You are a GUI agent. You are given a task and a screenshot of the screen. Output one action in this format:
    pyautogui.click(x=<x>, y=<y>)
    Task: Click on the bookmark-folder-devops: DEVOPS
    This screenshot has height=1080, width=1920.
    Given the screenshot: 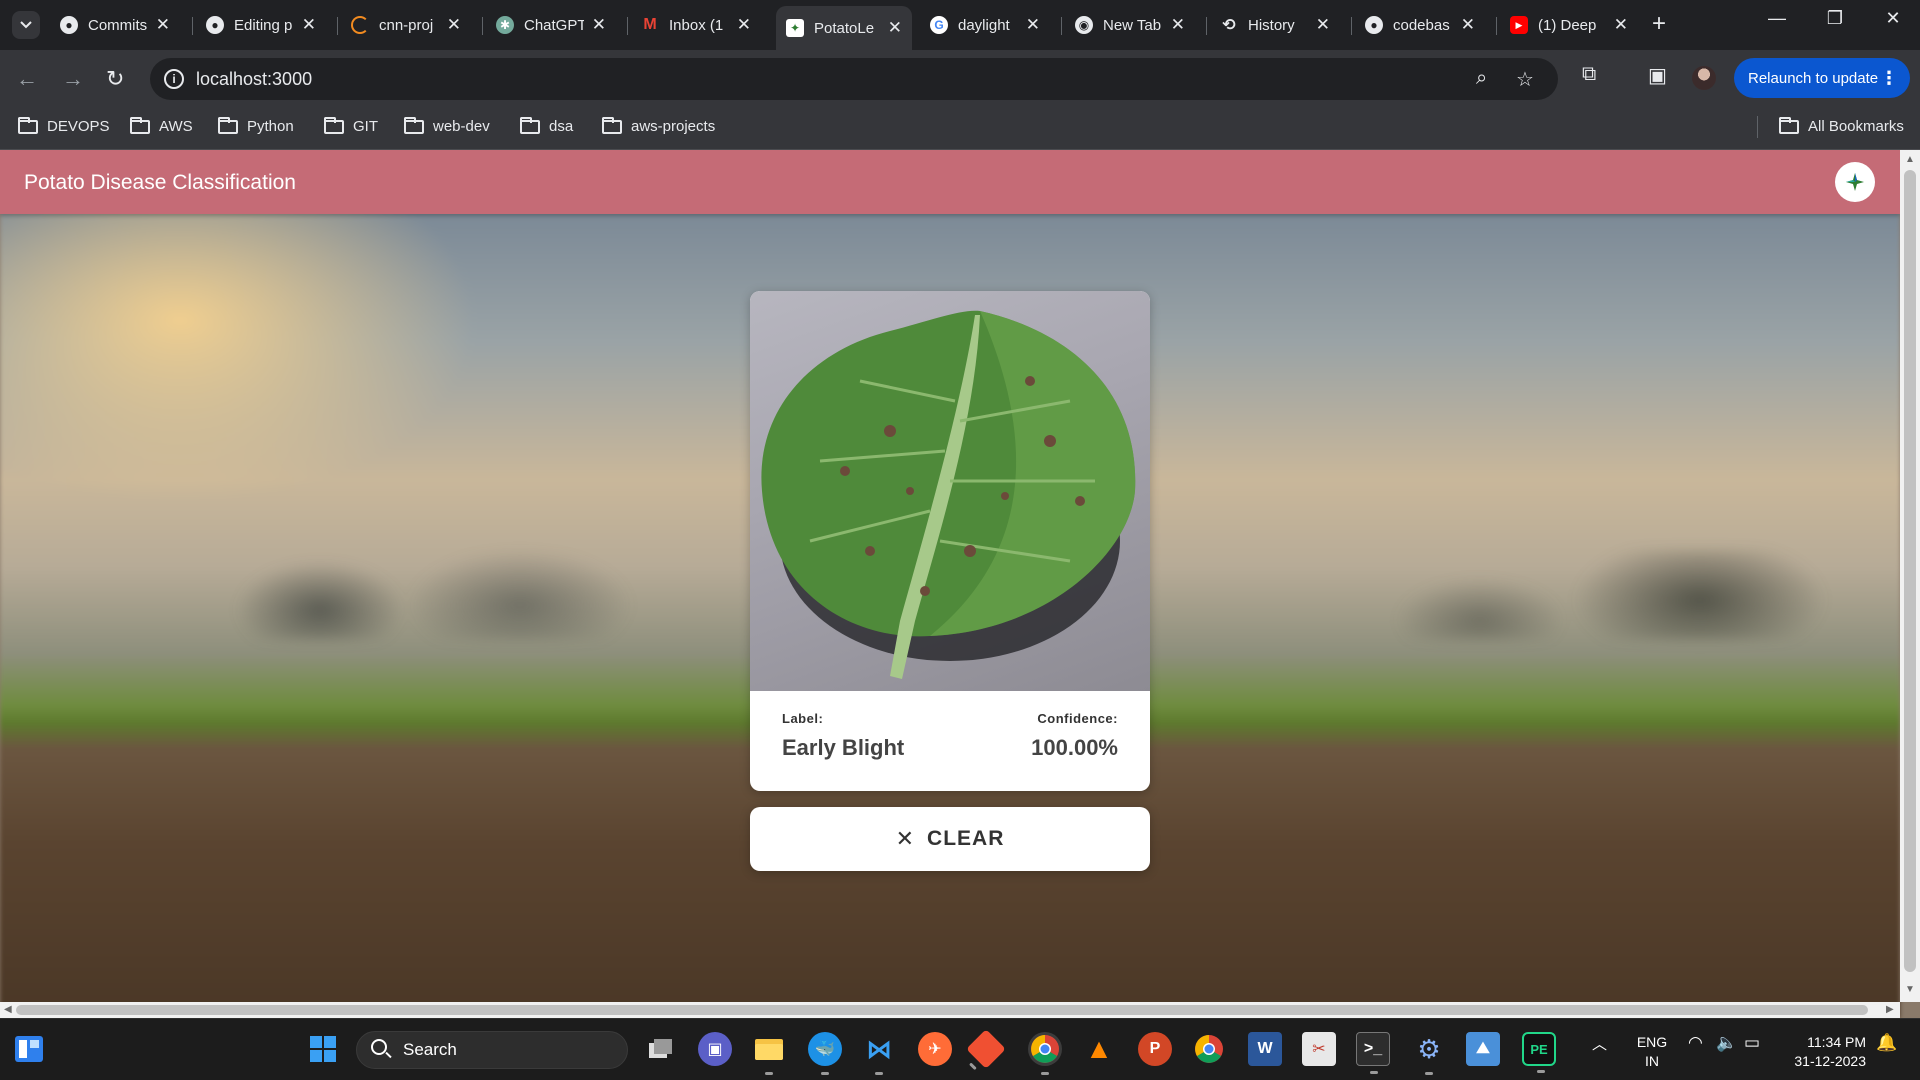 What is the action you would take?
    pyautogui.click(x=64, y=125)
    